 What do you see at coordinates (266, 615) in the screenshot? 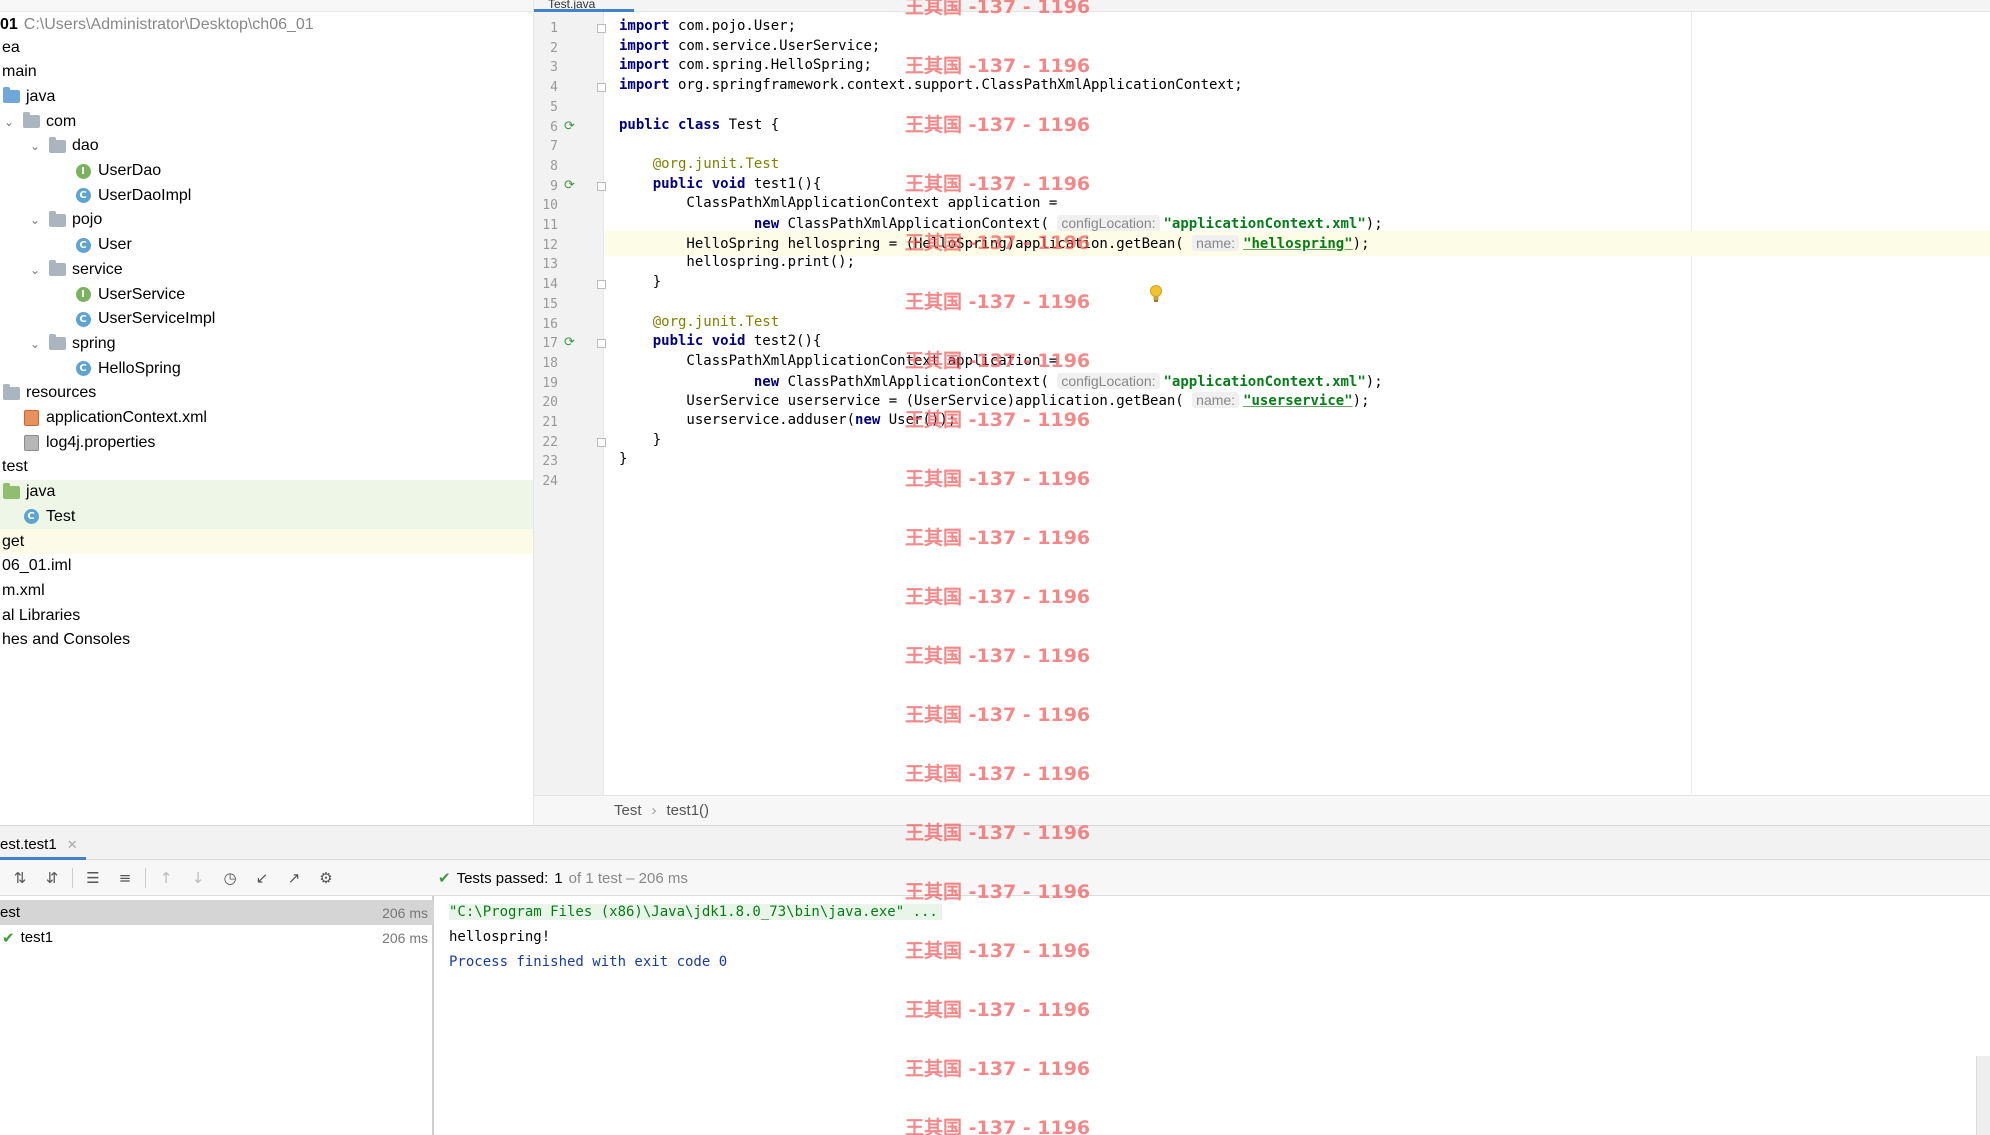
I see `tree-item: al Libraries` at bounding box center [266, 615].